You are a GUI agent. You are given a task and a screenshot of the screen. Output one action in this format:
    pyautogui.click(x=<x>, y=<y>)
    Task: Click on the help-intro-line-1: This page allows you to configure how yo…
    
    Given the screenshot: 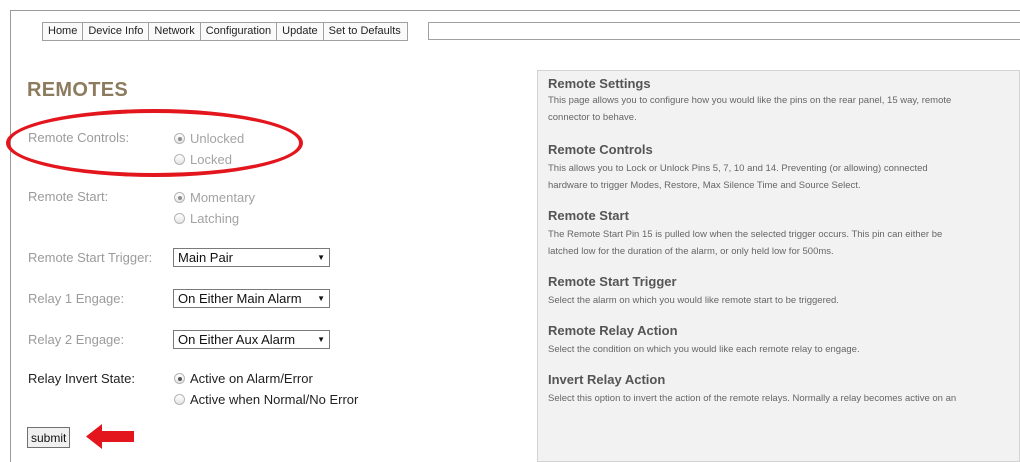 What is the action you would take?
    pyautogui.click(x=750, y=100)
    